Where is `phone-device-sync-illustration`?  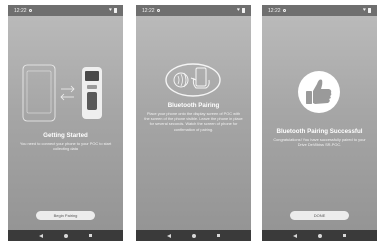
phone-device-sync-illustration is located at coordinates (62, 93).